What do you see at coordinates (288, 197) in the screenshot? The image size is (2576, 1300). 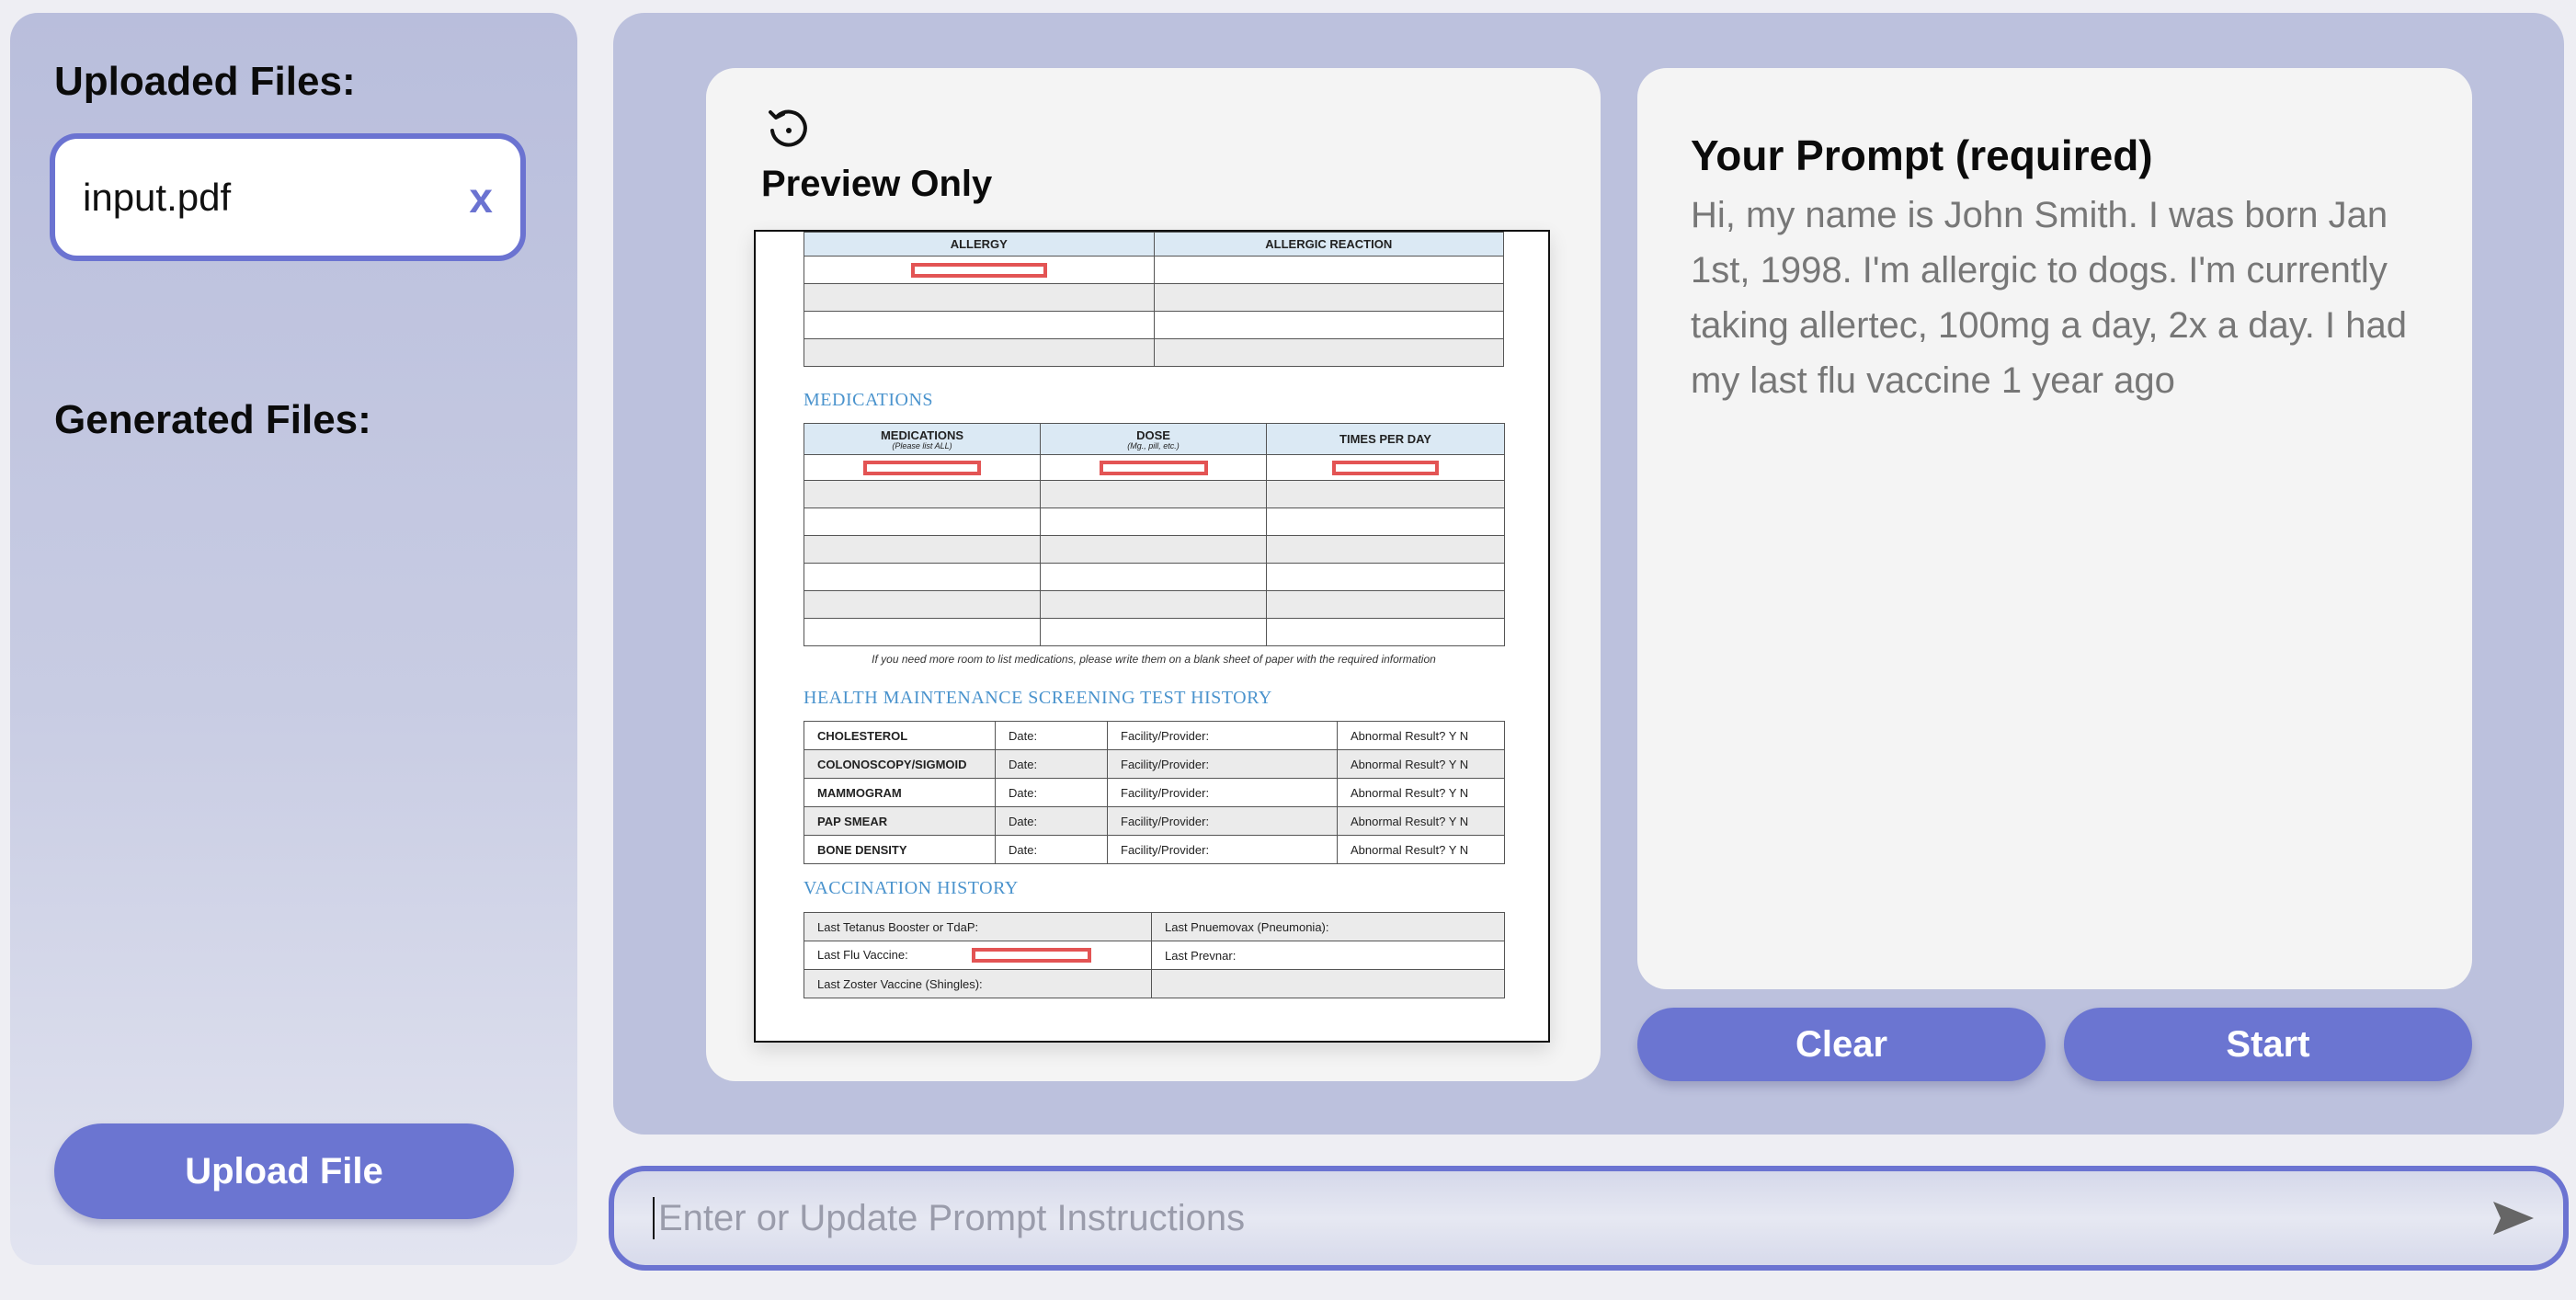 I see `uploaded-file-chip: input.pdf x` at bounding box center [288, 197].